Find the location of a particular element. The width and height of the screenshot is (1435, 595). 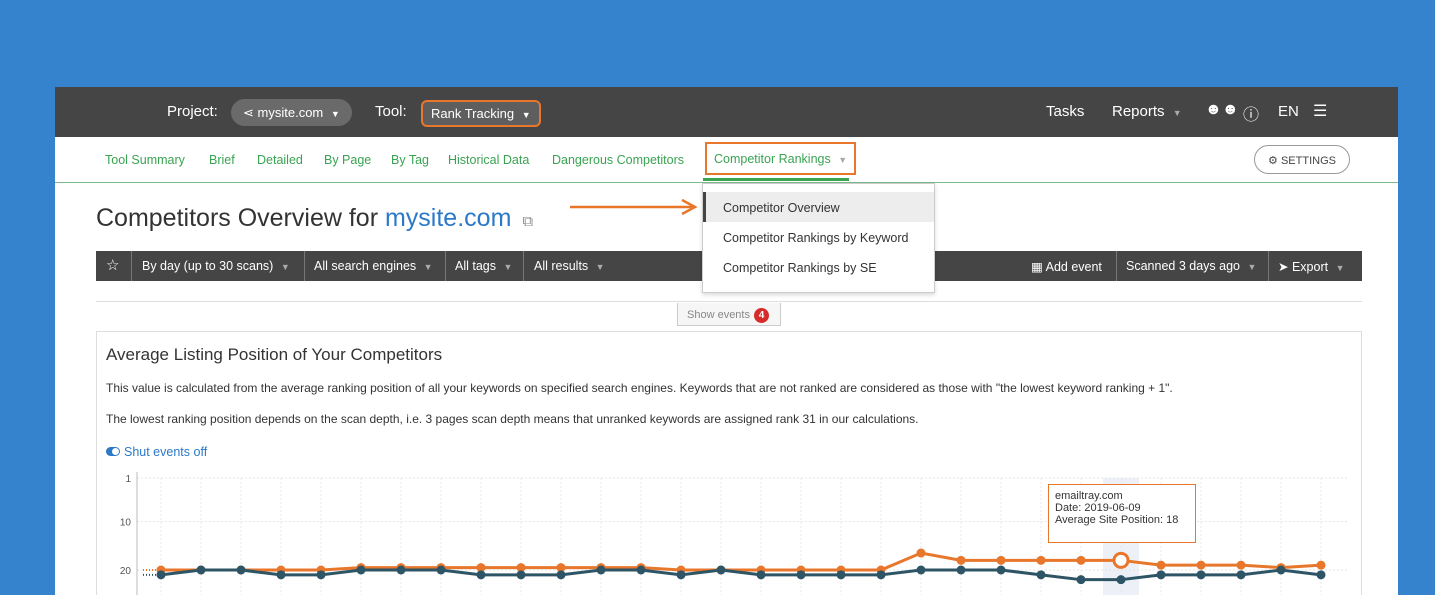

shut-events-toggle: Shut events off is located at coordinates (156, 452).